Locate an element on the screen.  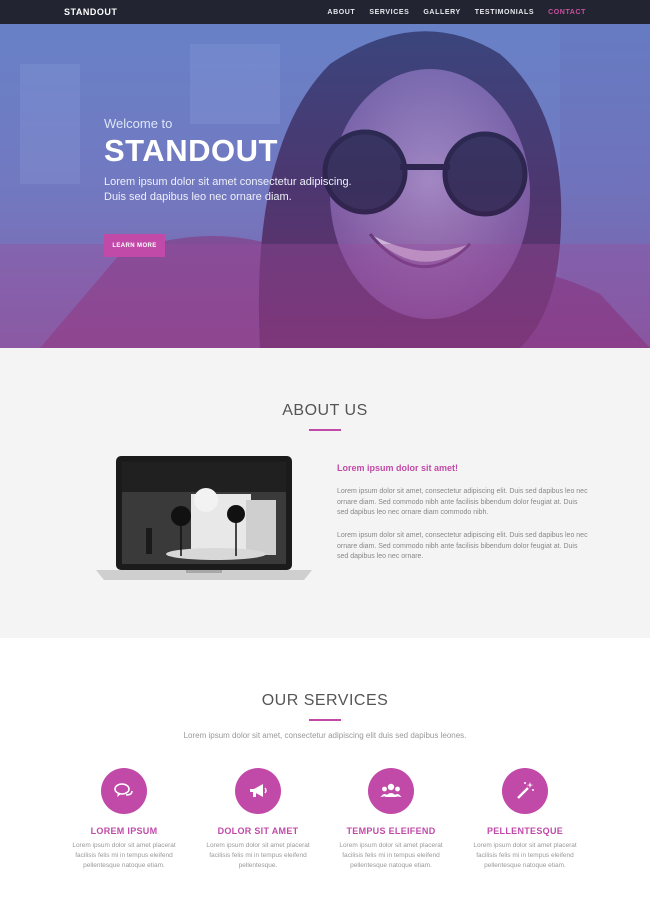
learn-more-button: LEARN MORE is located at coordinates (134, 245).